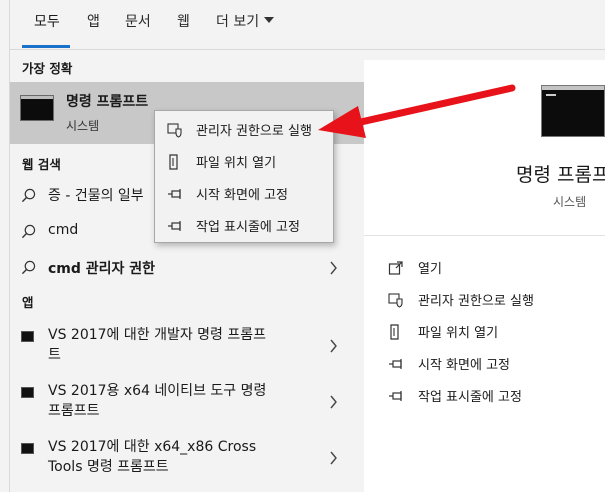 The width and height of the screenshot is (605, 492). What do you see at coordinates (395, 268) in the screenshot?
I see `open-icon` at bounding box center [395, 268].